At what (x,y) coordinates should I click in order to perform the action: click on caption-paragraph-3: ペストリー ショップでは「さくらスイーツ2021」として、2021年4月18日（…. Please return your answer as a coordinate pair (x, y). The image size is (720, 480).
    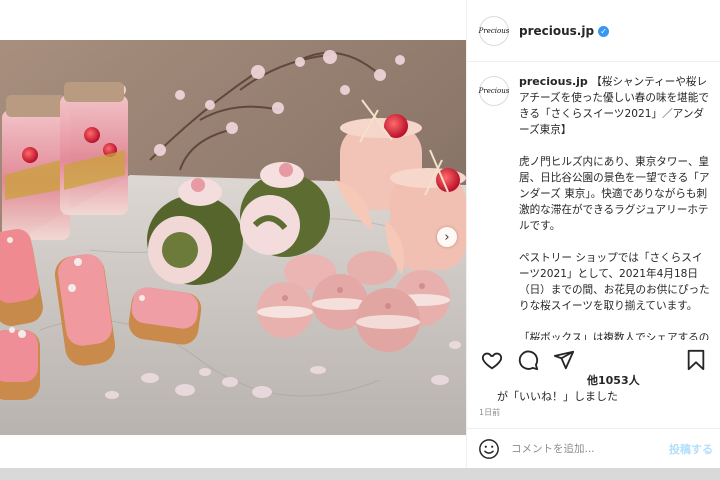
    Looking at the image, I should click on (614, 282).